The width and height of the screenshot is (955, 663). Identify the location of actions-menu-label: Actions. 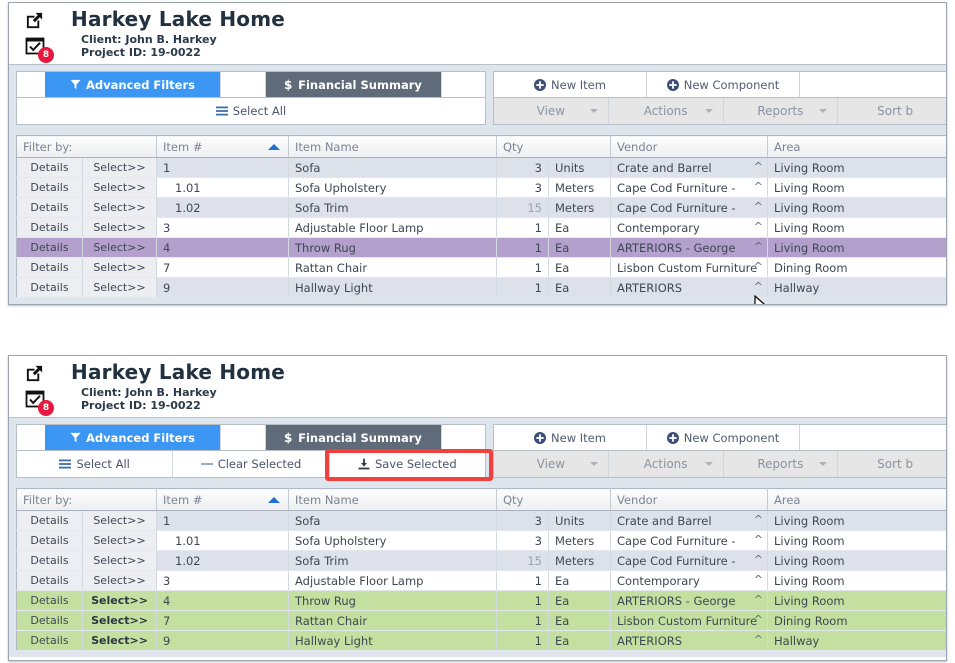
(665, 464).